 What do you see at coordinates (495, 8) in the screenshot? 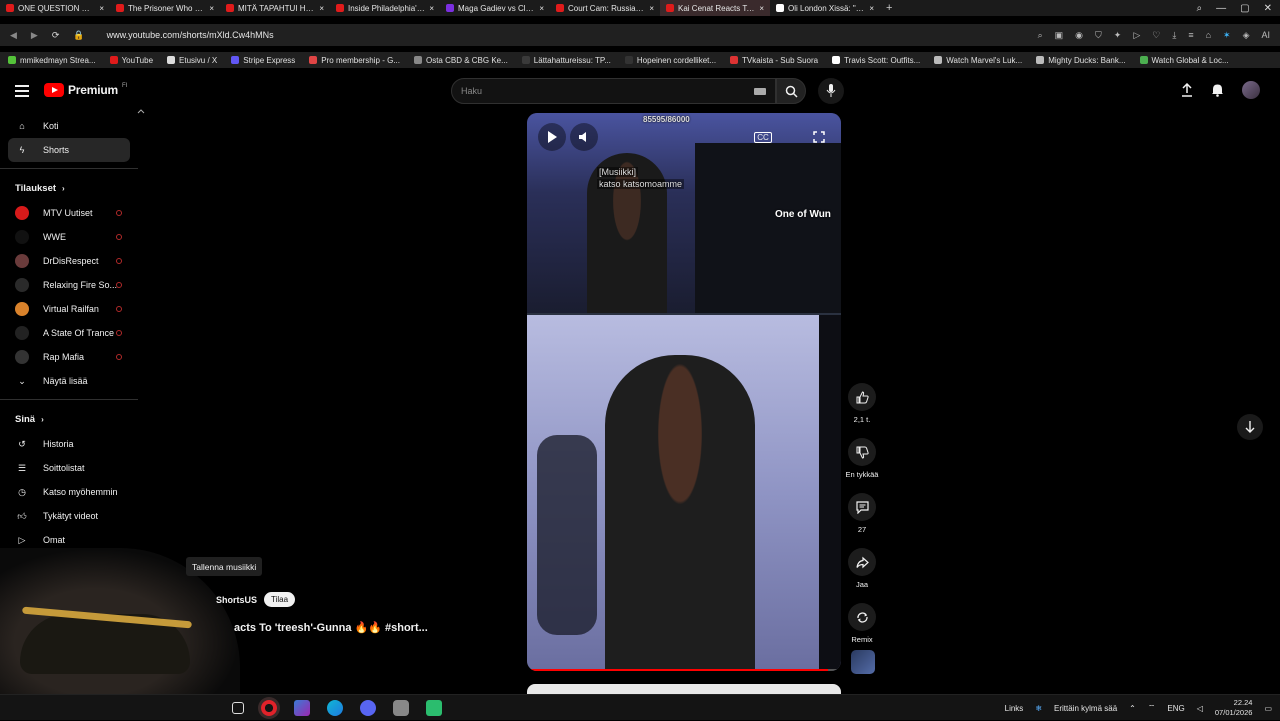
I see `browser-tab: Maga Gadiev vs Claudia ×` at bounding box center [495, 8].